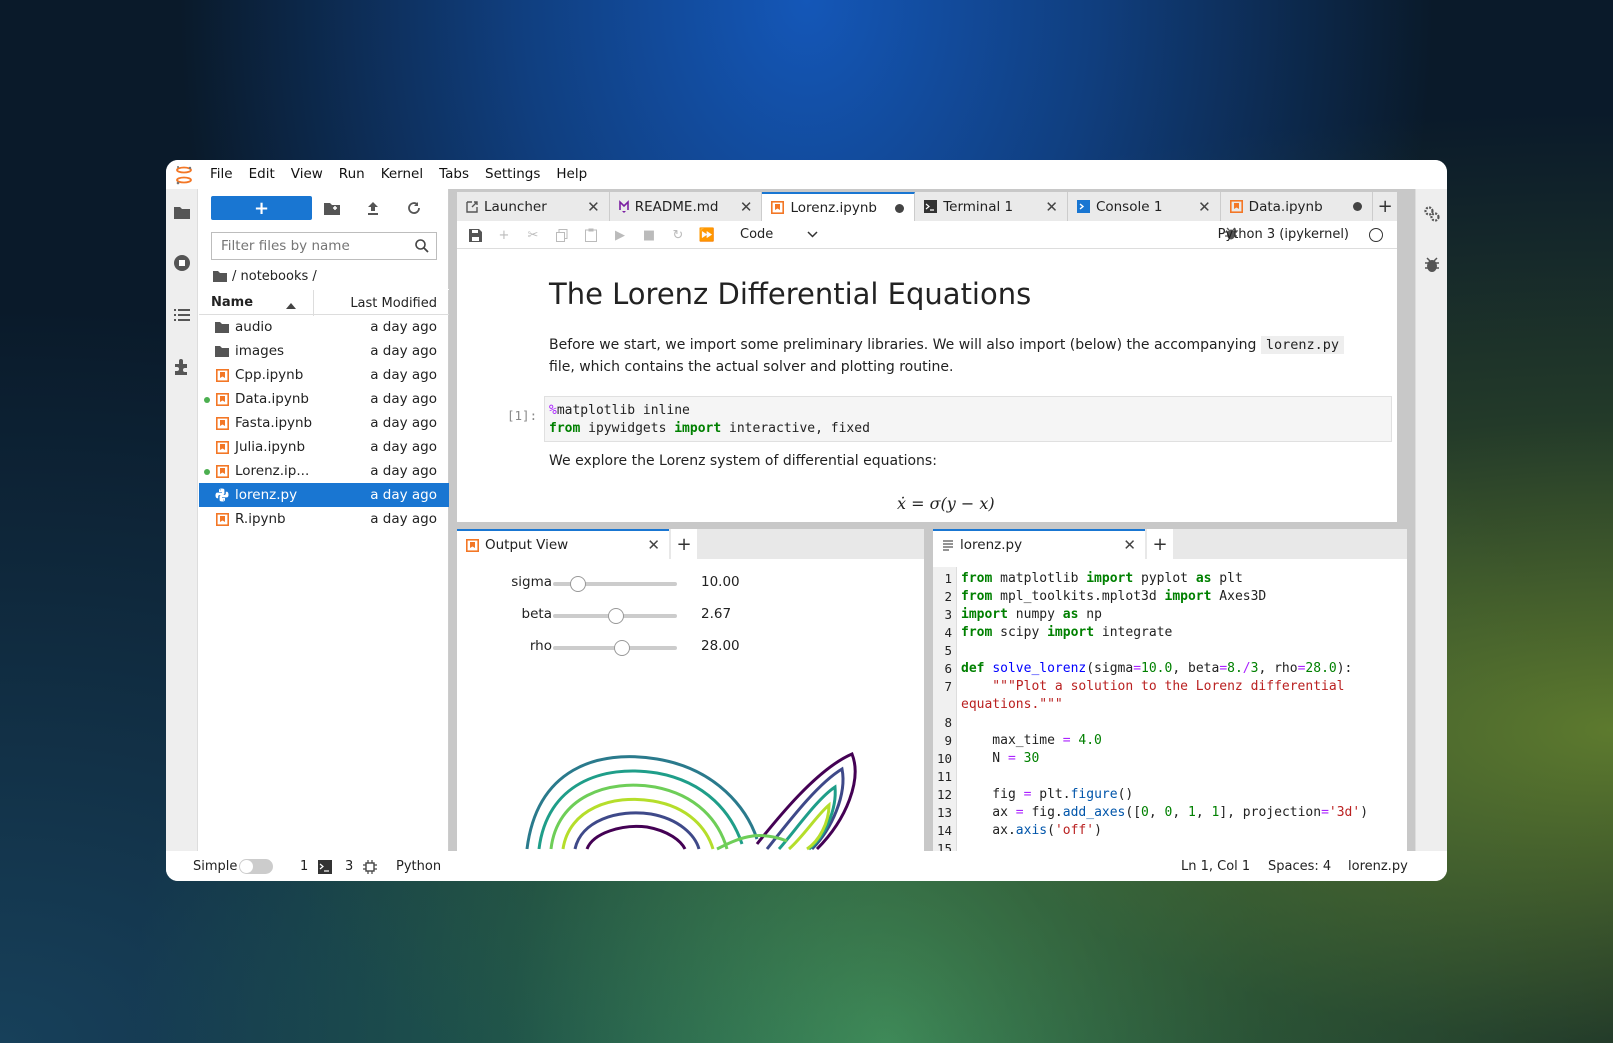 The image size is (1613, 1043). What do you see at coordinates (1432, 214) in the screenshot?
I see `property-inspector-gears-icon` at bounding box center [1432, 214].